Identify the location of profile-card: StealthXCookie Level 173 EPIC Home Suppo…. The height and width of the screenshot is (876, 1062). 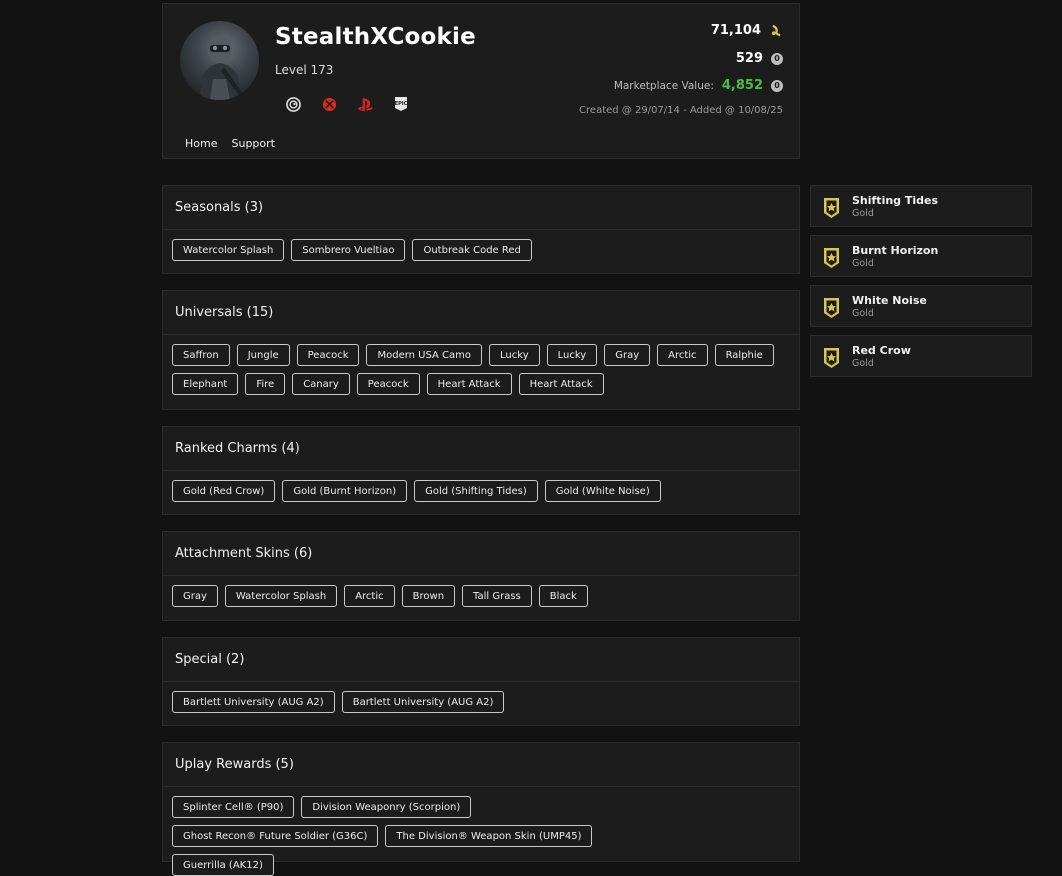
(481, 81).